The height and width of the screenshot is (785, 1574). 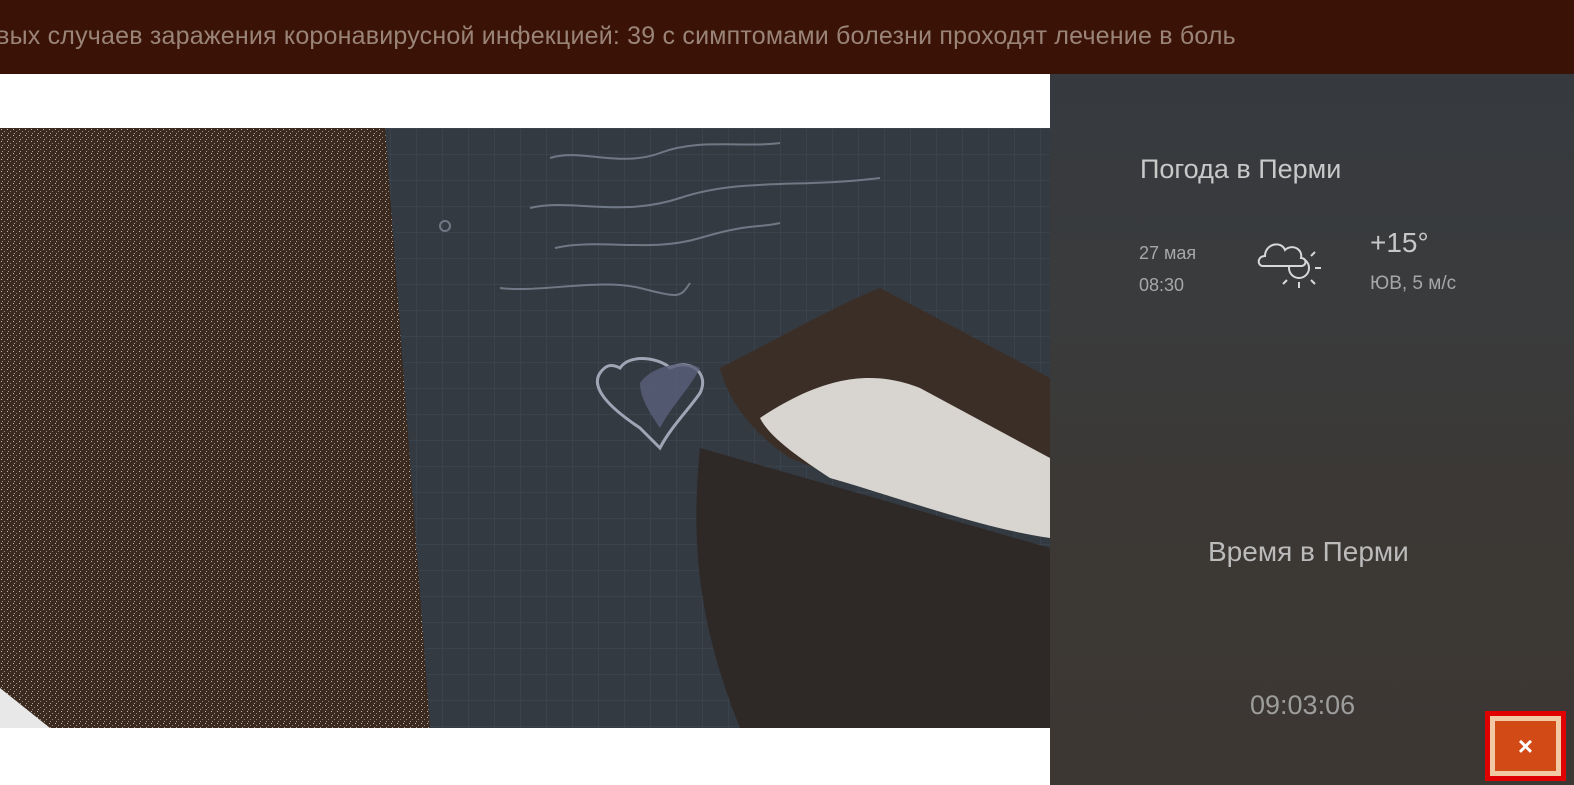 I want to click on weather-wind: ЮВ, 5 м/с, so click(x=1413, y=283).